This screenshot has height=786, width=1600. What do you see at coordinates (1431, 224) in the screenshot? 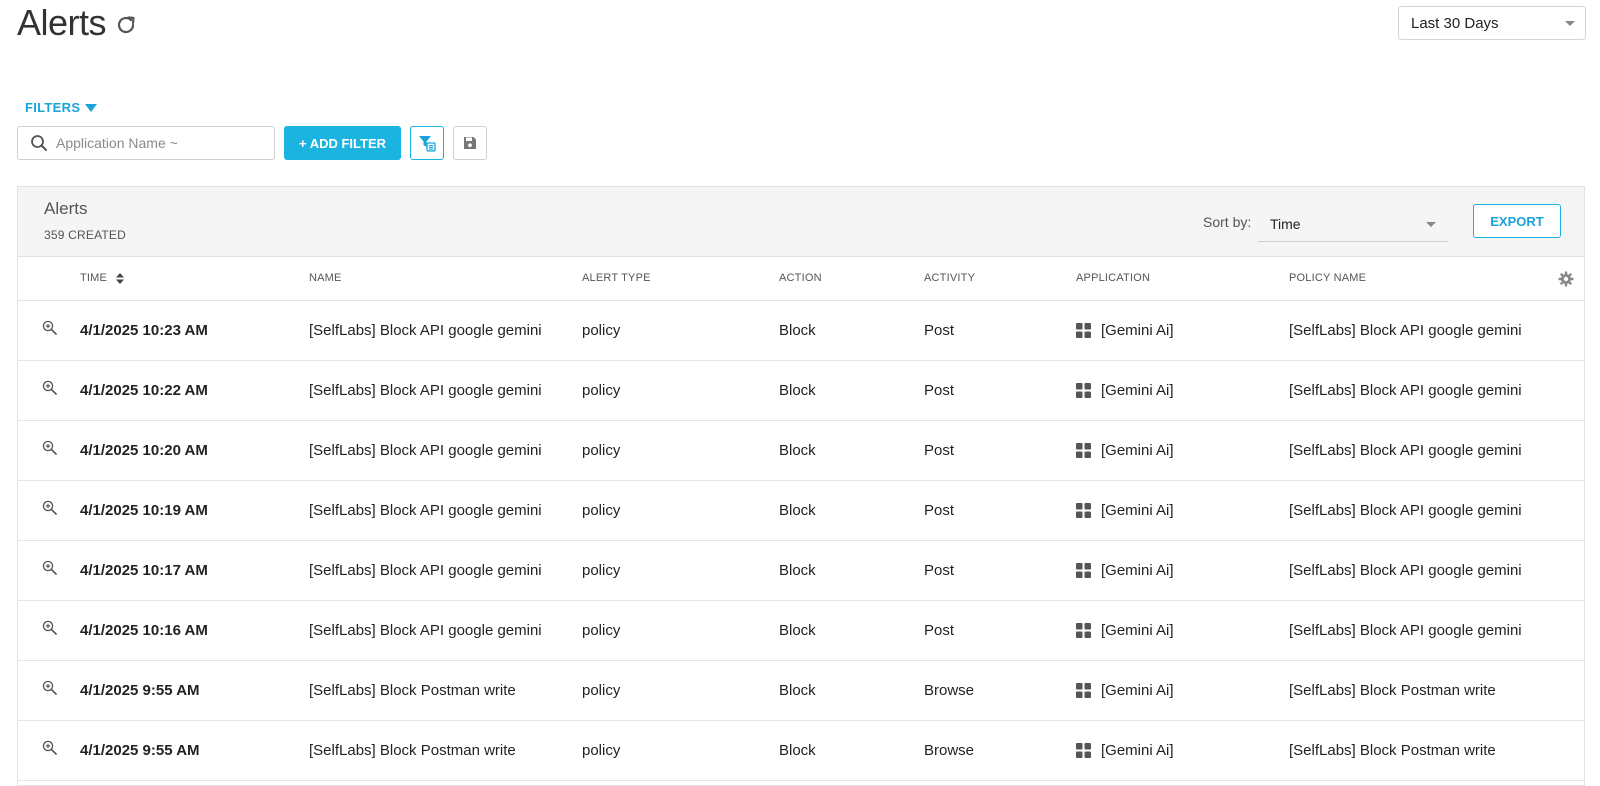
I see `chevron-down-icon` at bounding box center [1431, 224].